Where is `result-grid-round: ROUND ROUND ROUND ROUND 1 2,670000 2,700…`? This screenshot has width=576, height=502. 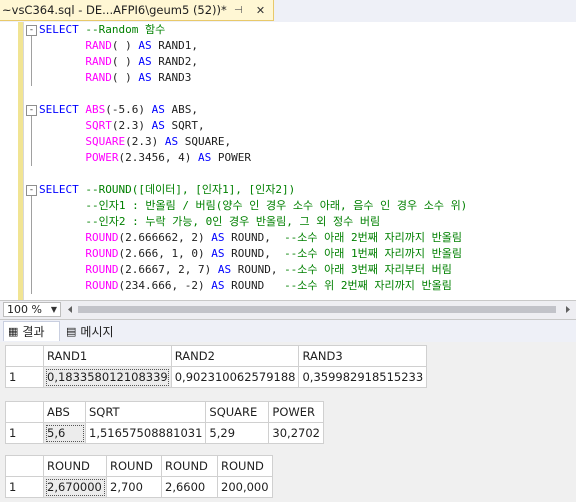
result-grid-round: ROUND ROUND ROUND ROUND 1 2,670000 2,700… is located at coordinates (139, 476).